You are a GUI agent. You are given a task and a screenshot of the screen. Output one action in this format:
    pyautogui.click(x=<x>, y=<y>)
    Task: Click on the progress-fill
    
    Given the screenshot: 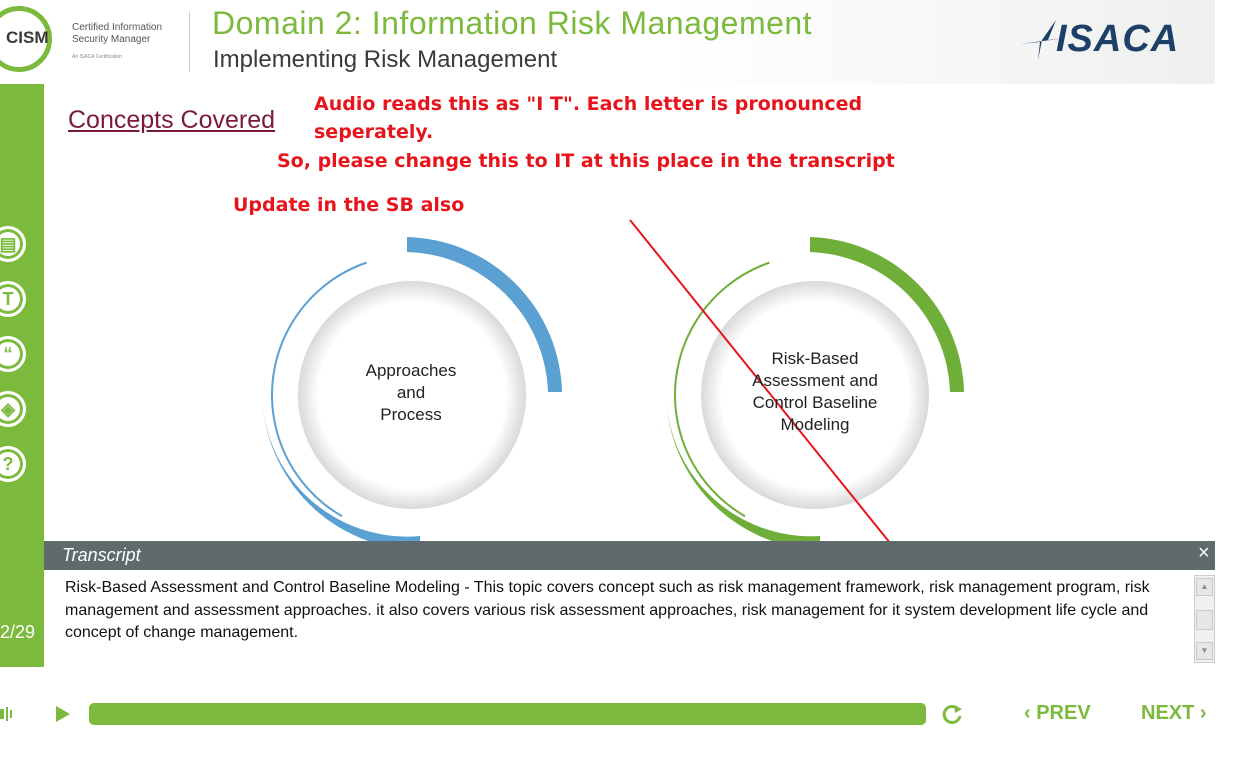 What is the action you would take?
    pyautogui.click(x=507, y=714)
    